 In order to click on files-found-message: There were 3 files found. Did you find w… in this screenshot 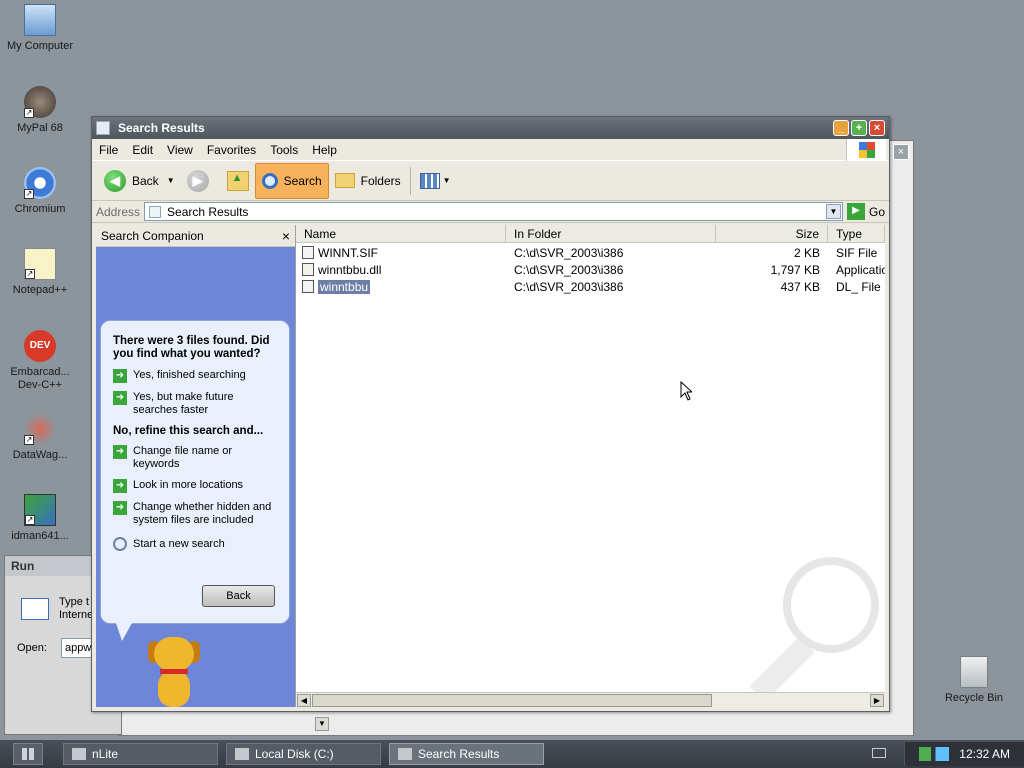, I will do `click(191, 347)`.